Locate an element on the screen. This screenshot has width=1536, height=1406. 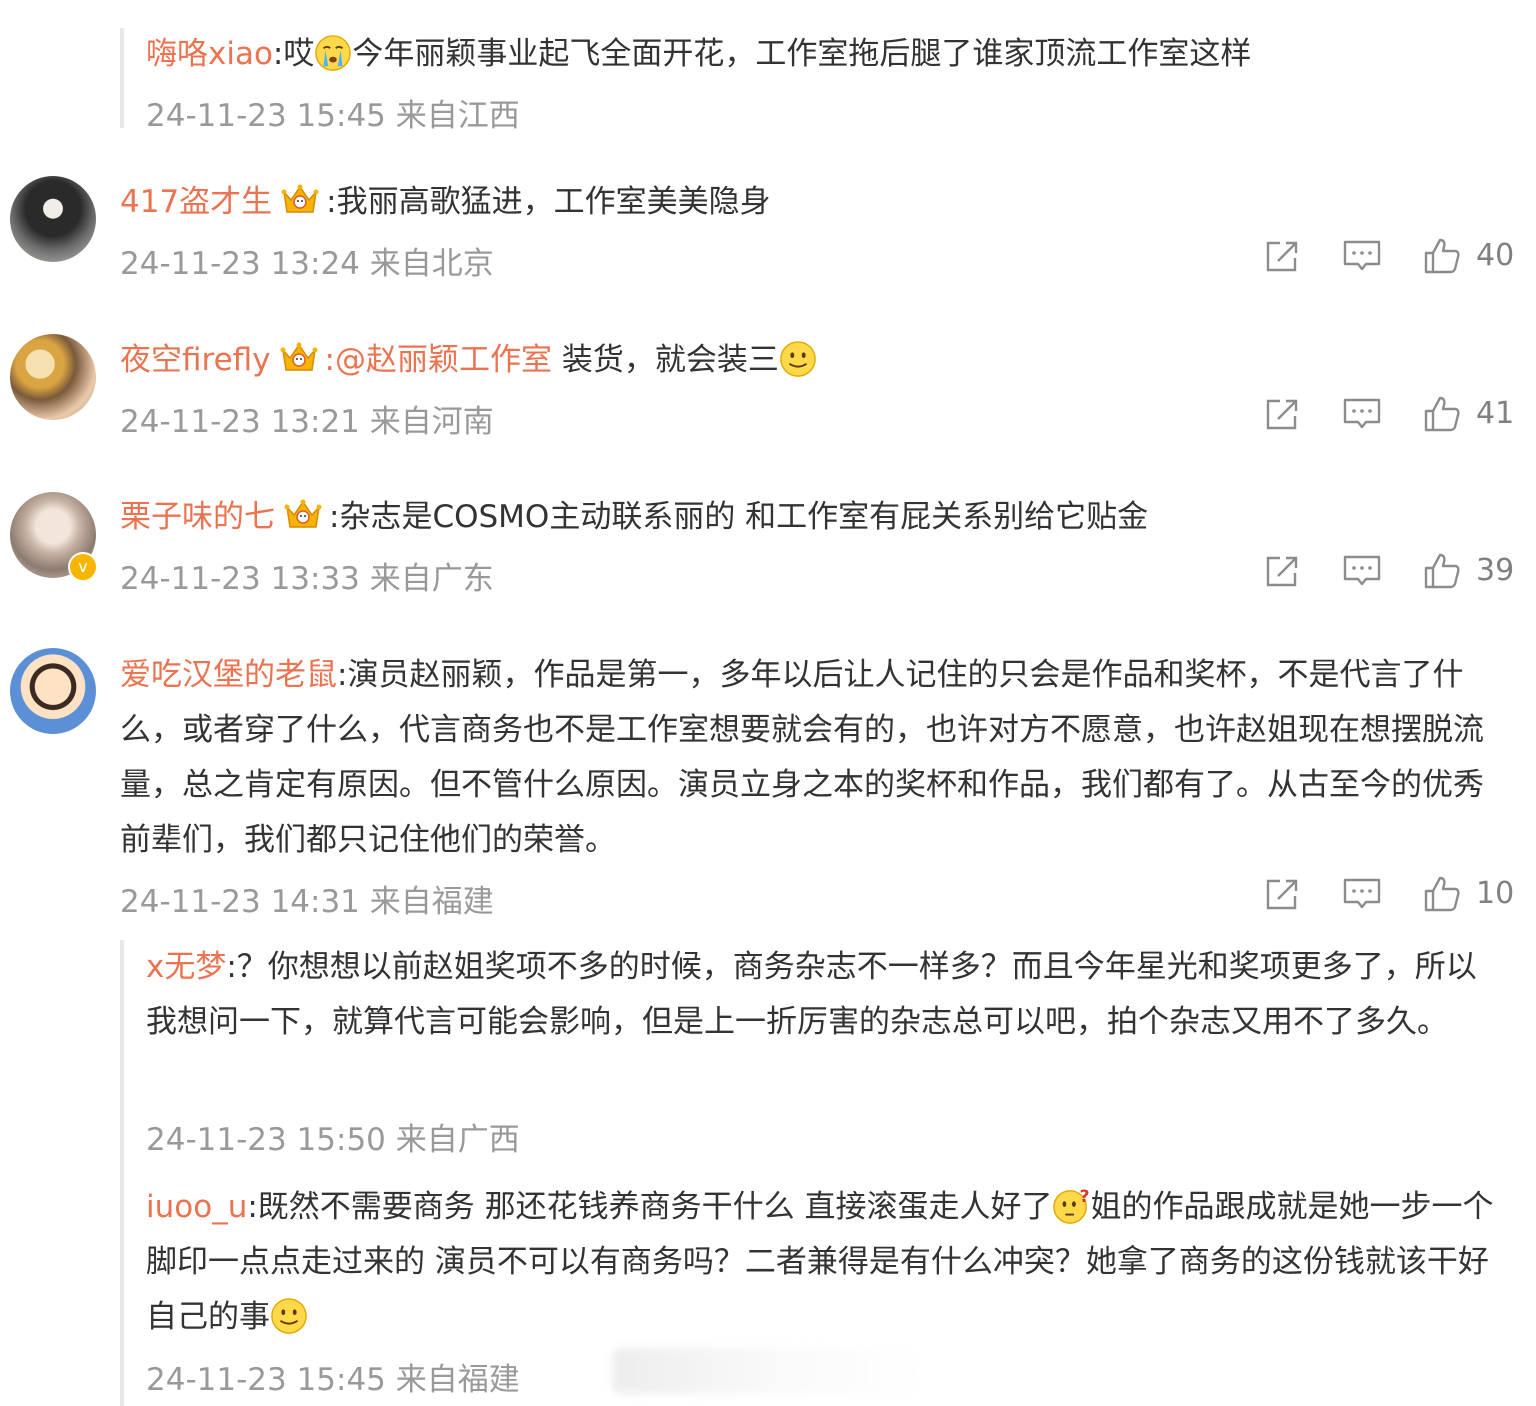
crying-emoji-icon is located at coordinates (333, 53).